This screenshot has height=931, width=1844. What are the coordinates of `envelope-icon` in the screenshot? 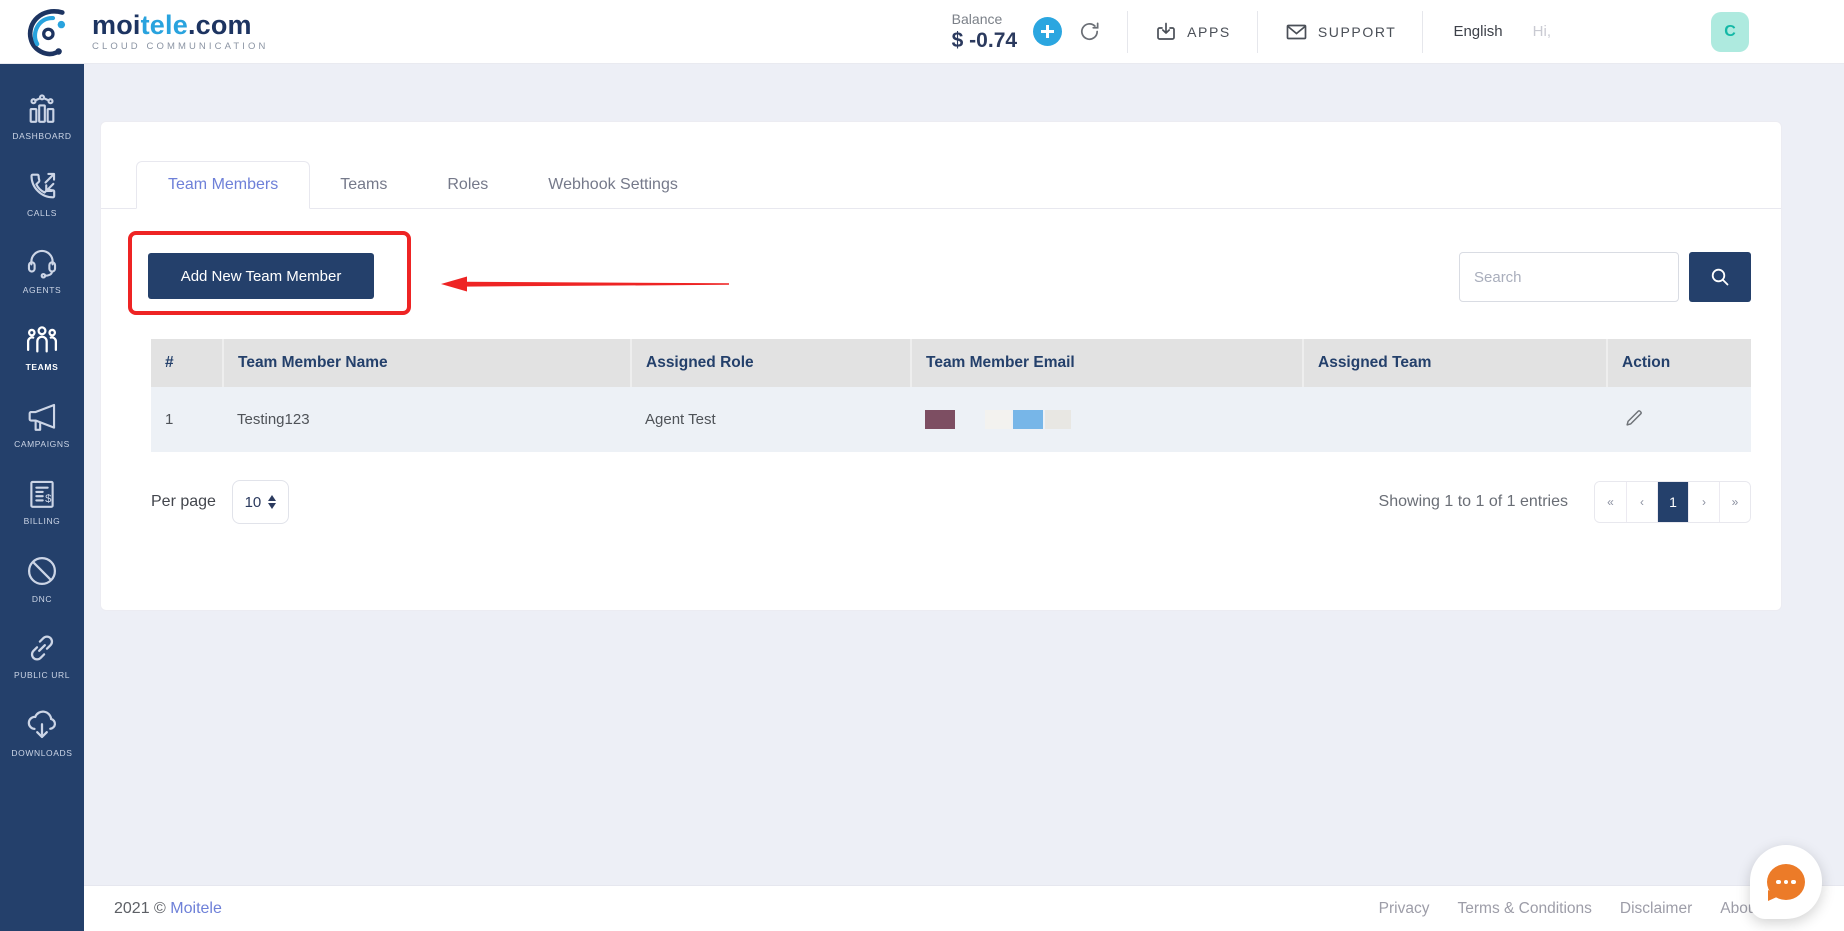 It's located at (1296, 31).